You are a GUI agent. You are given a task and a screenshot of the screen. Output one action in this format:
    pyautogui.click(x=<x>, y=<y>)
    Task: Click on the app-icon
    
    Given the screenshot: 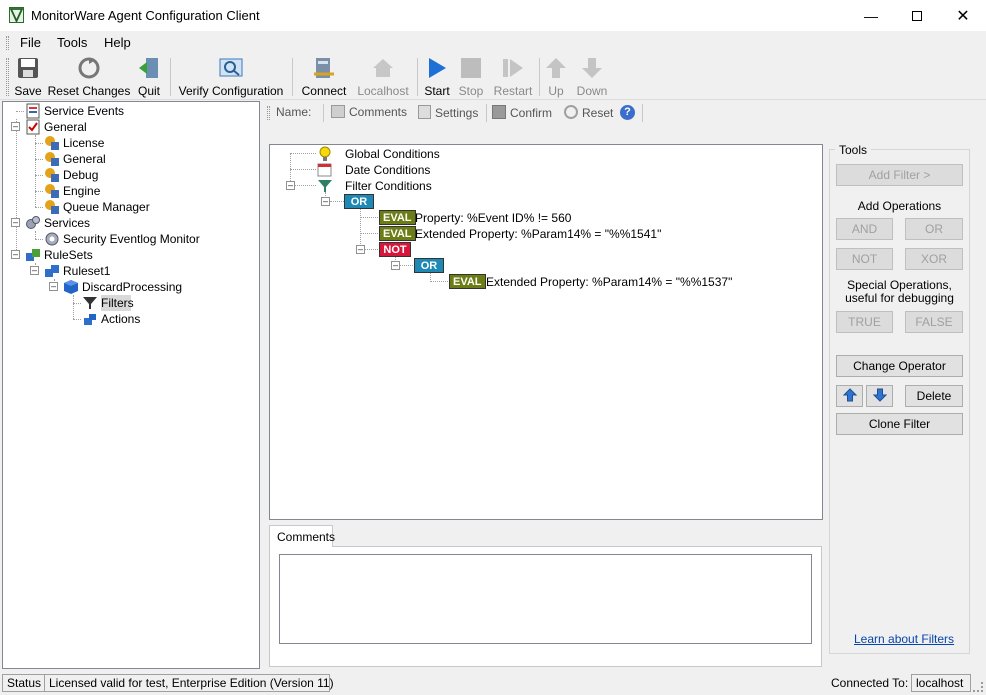 What is the action you would take?
    pyautogui.click(x=16, y=15)
    